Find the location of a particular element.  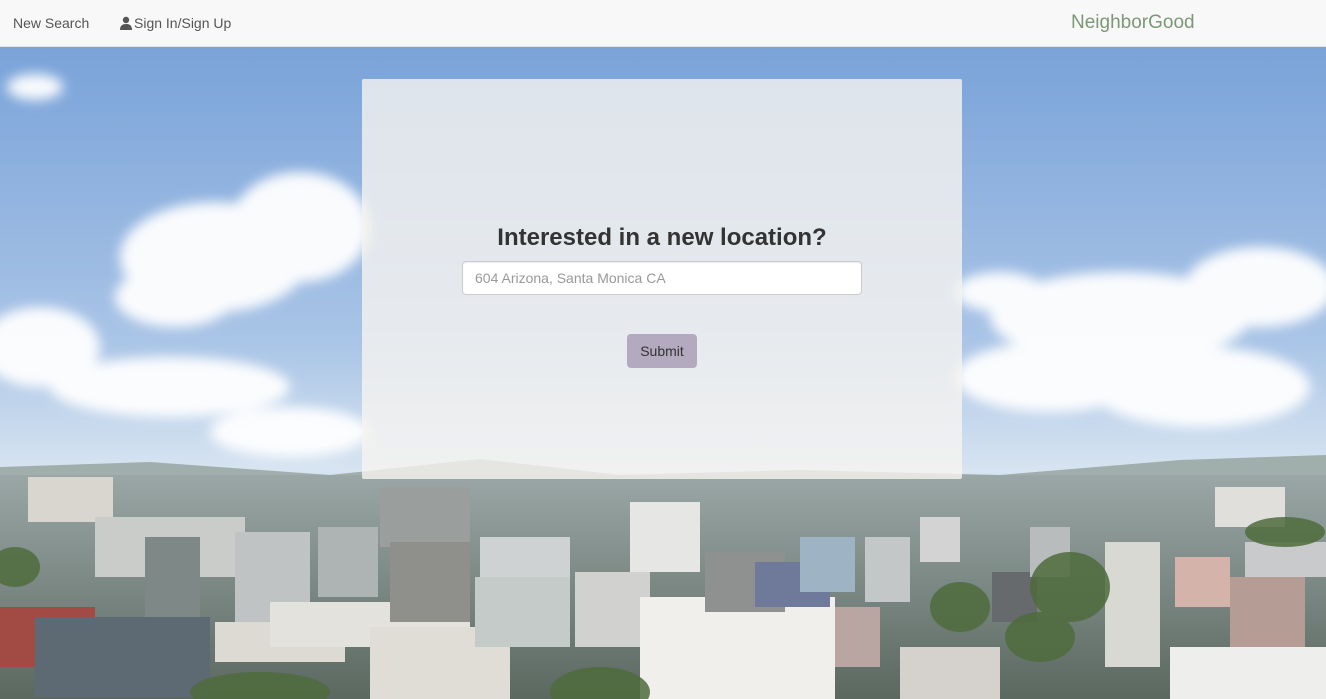

new-search-link: New Search is located at coordinates (51, 23).